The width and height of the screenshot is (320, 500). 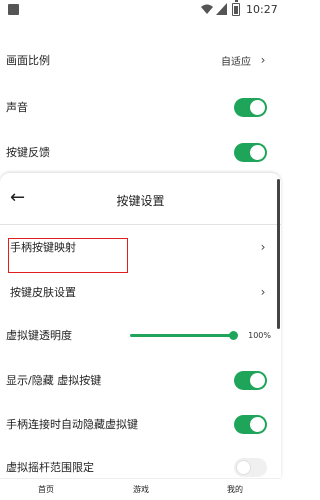 I want to click on signal-icon, so click(x=221, y=9).